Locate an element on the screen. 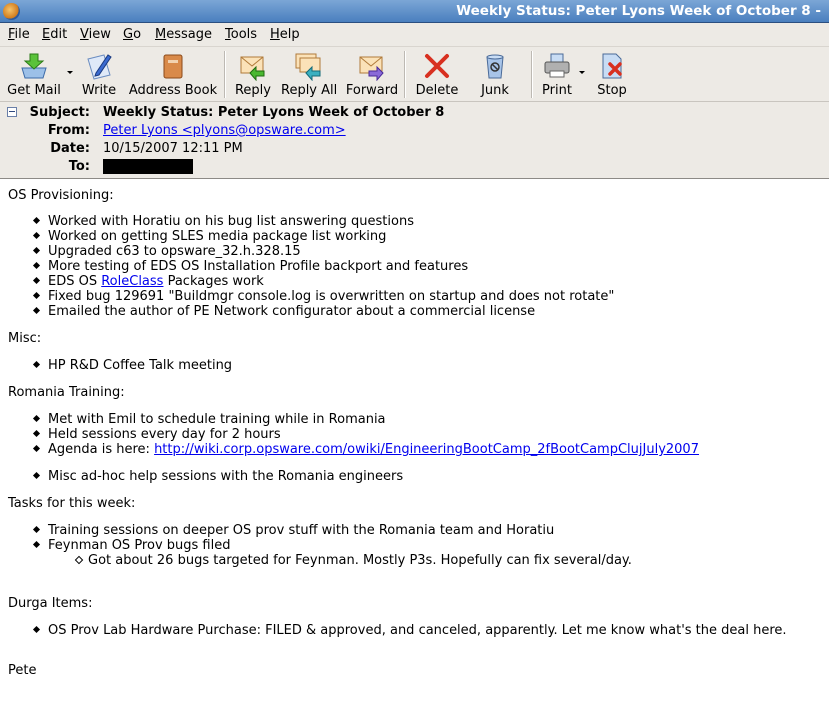  menu-view: View is located at coordinates (95, 34).